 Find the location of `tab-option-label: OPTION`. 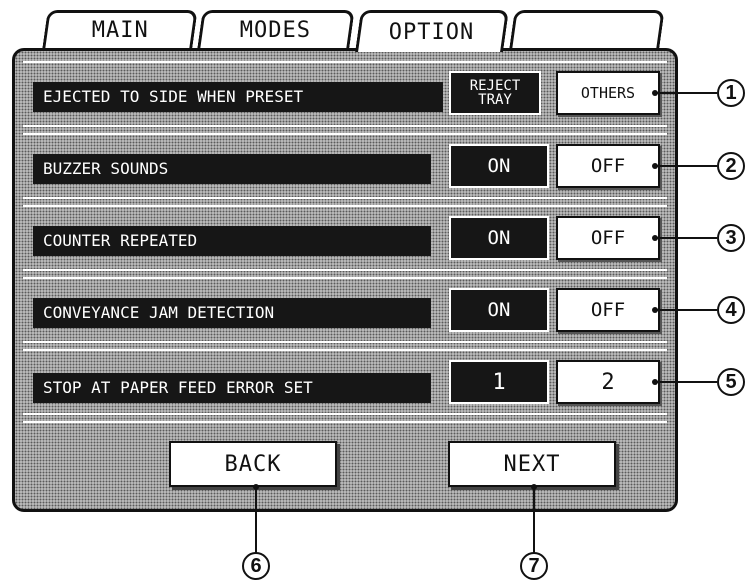

tab-option-label: OPTION is located at coordinates (432, 32).